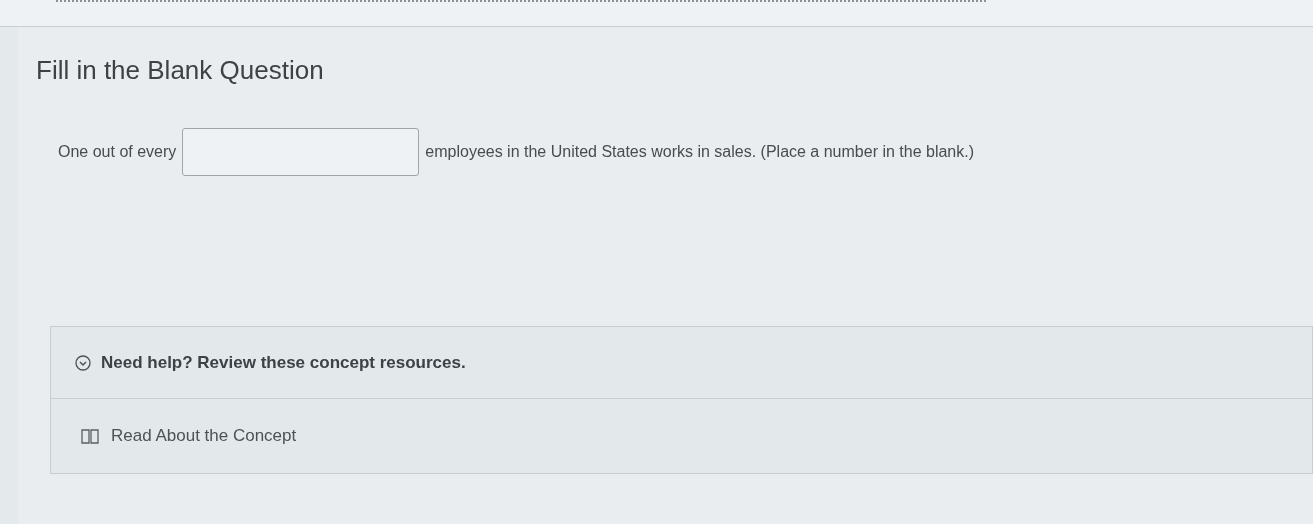 Image resolution: width=1313 pixels, height=524 pixels. Describe the element at coordinates (301, 152) in the screenshot. I see `answer-box` at that location.